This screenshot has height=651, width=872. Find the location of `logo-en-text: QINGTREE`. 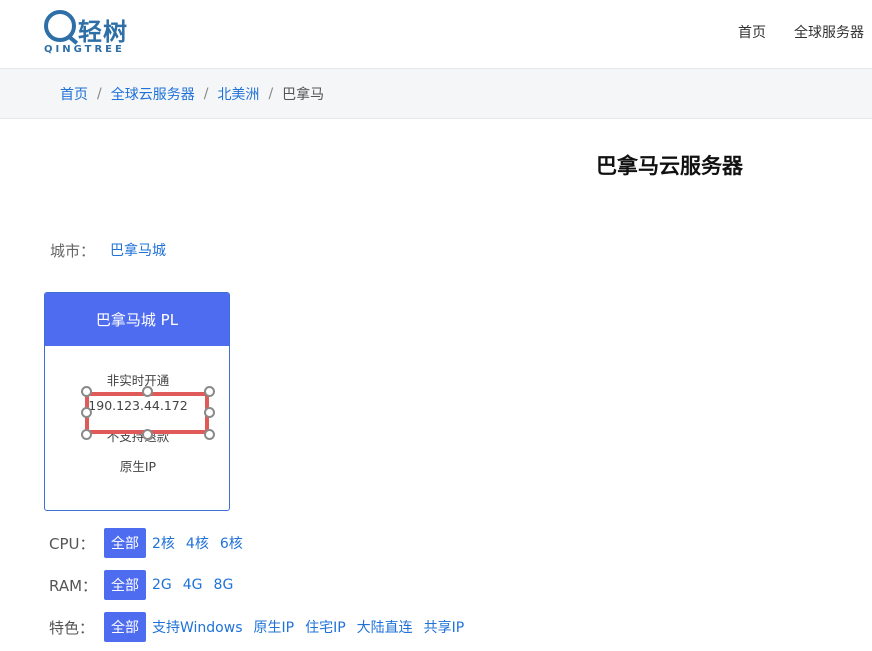

logo-en-text: QINGTREE is located at coordinates (84, 49).